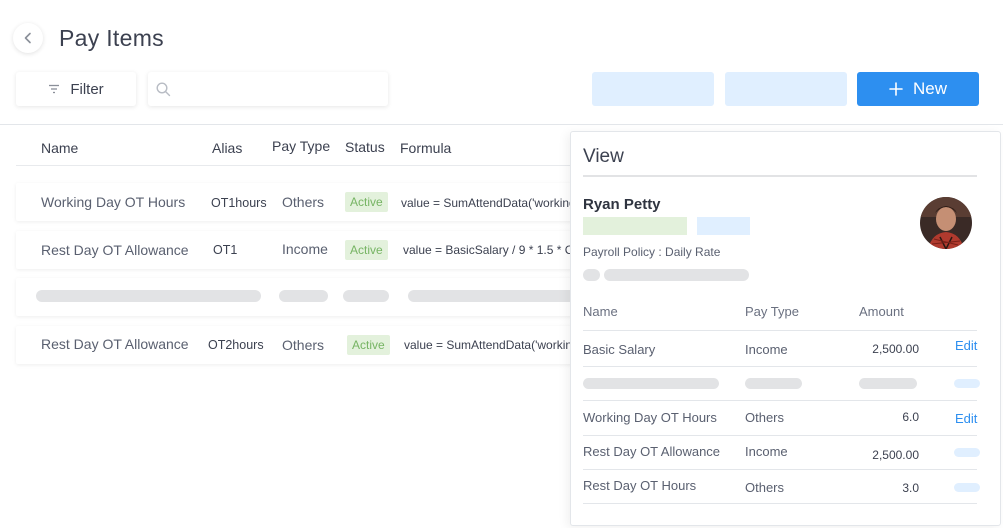  I want to click on chevron-left-icon, so click(27, 38).